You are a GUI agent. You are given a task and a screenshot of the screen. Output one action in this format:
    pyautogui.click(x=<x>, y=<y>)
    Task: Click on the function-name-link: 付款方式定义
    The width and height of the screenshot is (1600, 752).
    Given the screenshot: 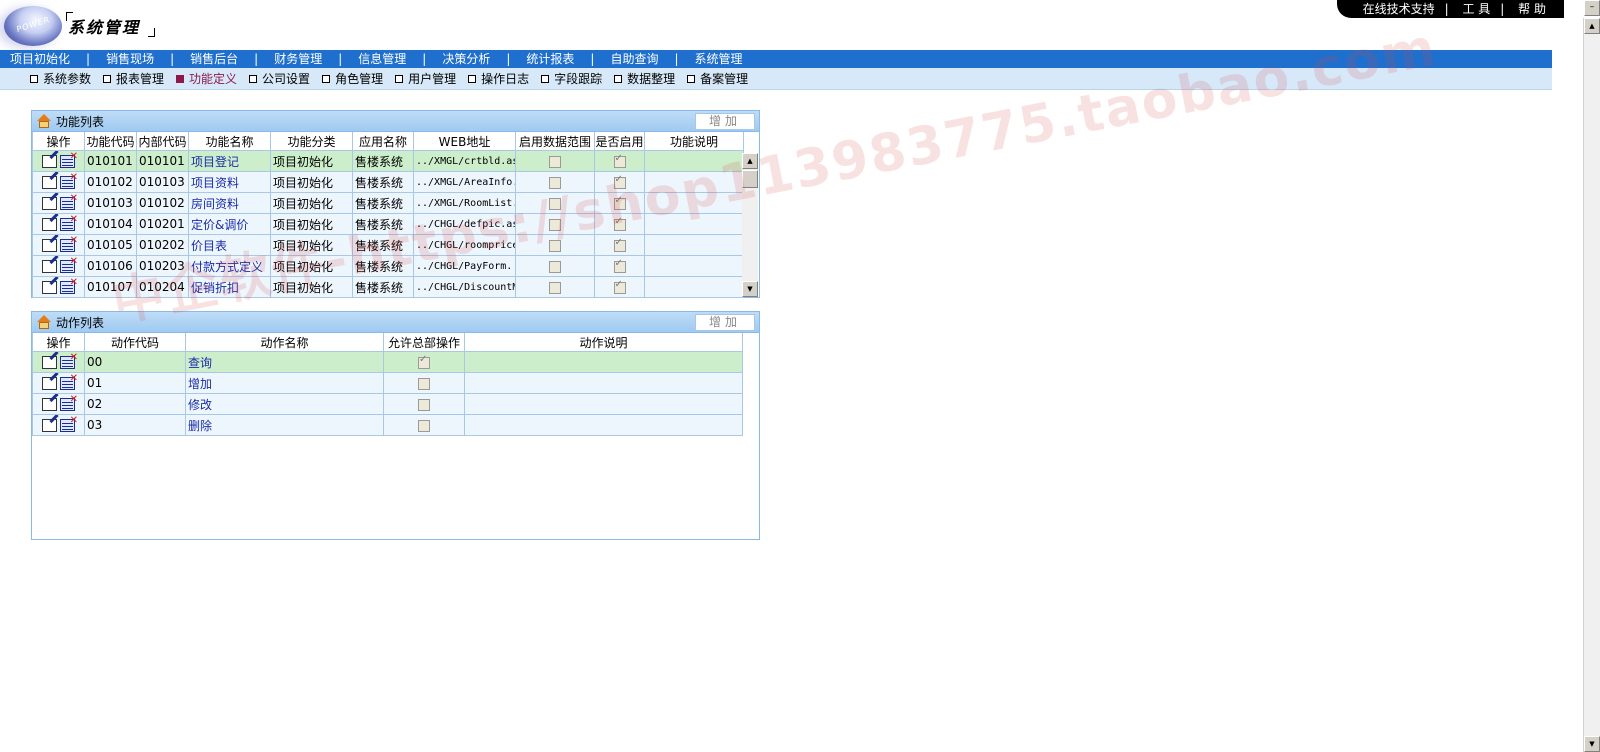 What is the action you would take?
    pyautogui.click(x=227, y=267)
    